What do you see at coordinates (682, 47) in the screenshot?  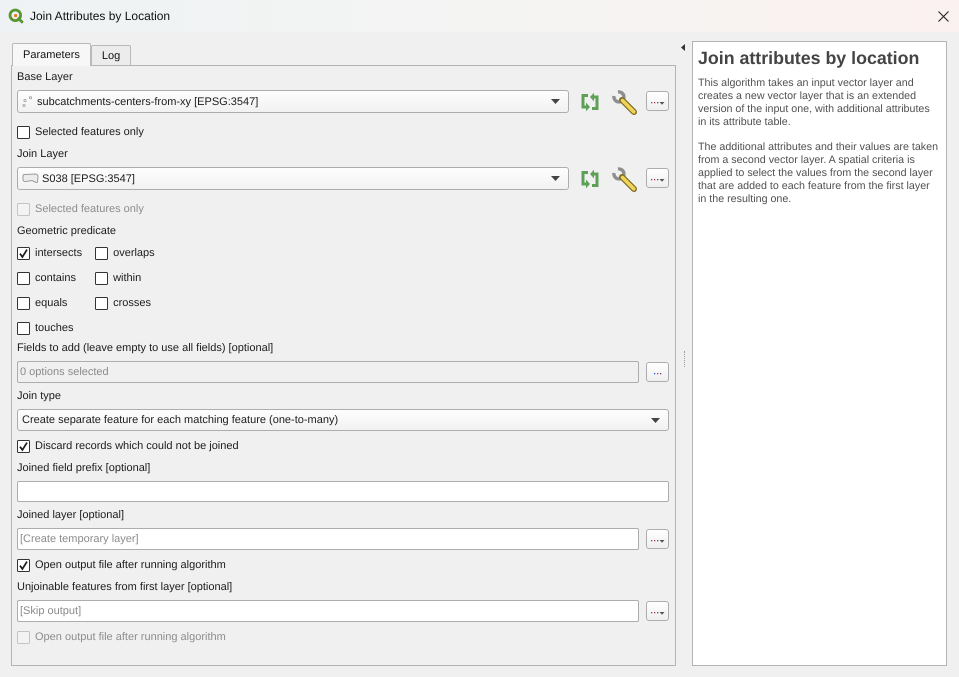 I see `collapse-arrow-icon` at bounding box center [682, 47].